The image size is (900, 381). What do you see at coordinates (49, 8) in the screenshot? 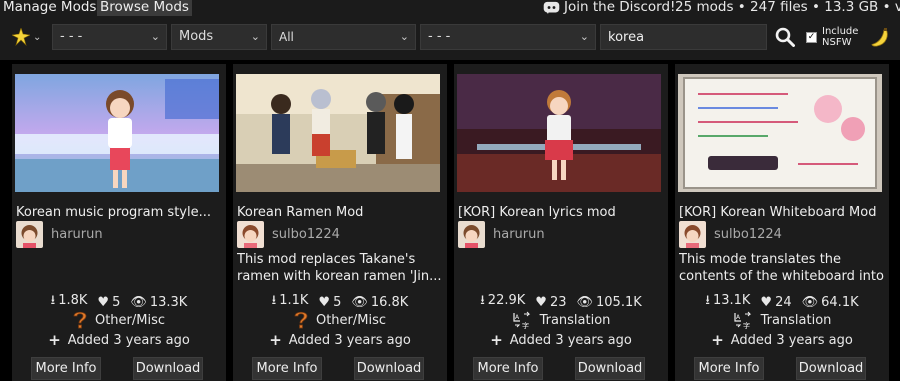
I see `tab-manage-mods: Manage Mods` at bounding box center [49, 8].